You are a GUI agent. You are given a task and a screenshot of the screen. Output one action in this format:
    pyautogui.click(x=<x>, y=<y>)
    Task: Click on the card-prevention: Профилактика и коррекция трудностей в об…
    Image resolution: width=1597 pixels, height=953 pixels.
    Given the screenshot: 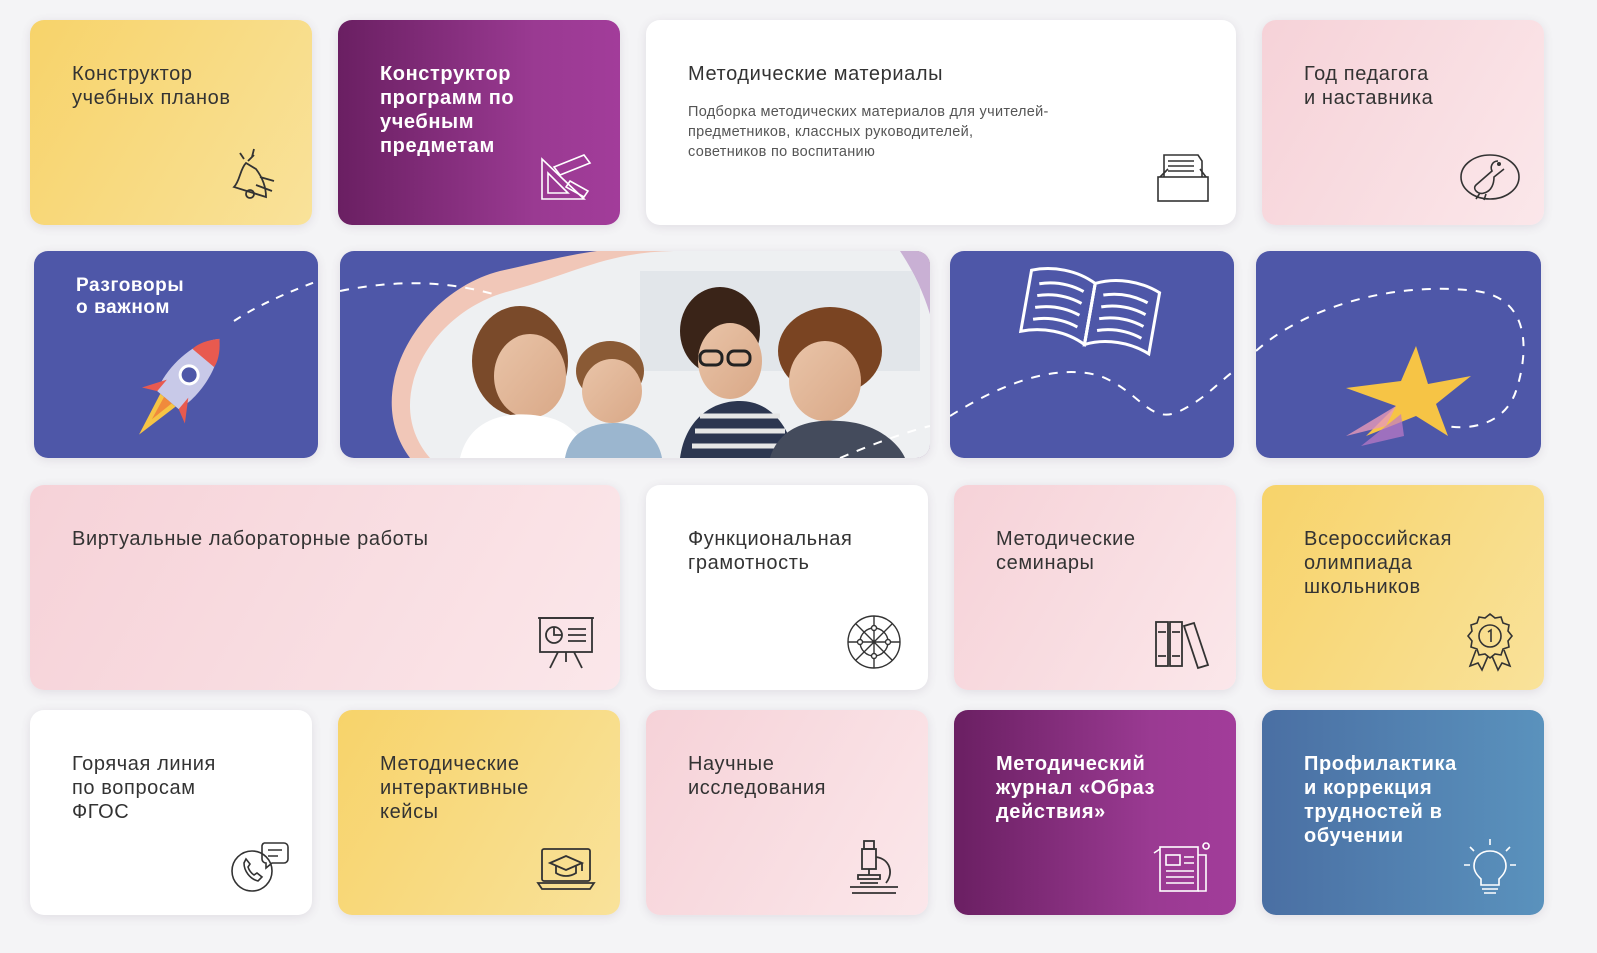 What is the action you would take?
    pyautogui.click(x=1403, y=812)
    